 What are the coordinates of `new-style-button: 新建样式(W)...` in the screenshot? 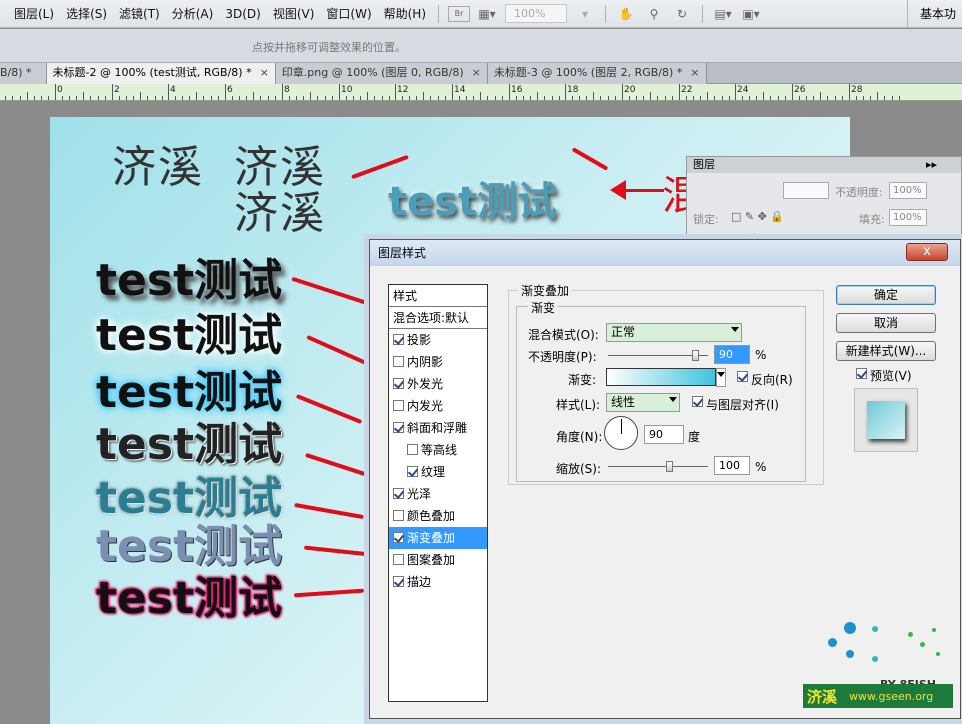 It's located at (886, 351).